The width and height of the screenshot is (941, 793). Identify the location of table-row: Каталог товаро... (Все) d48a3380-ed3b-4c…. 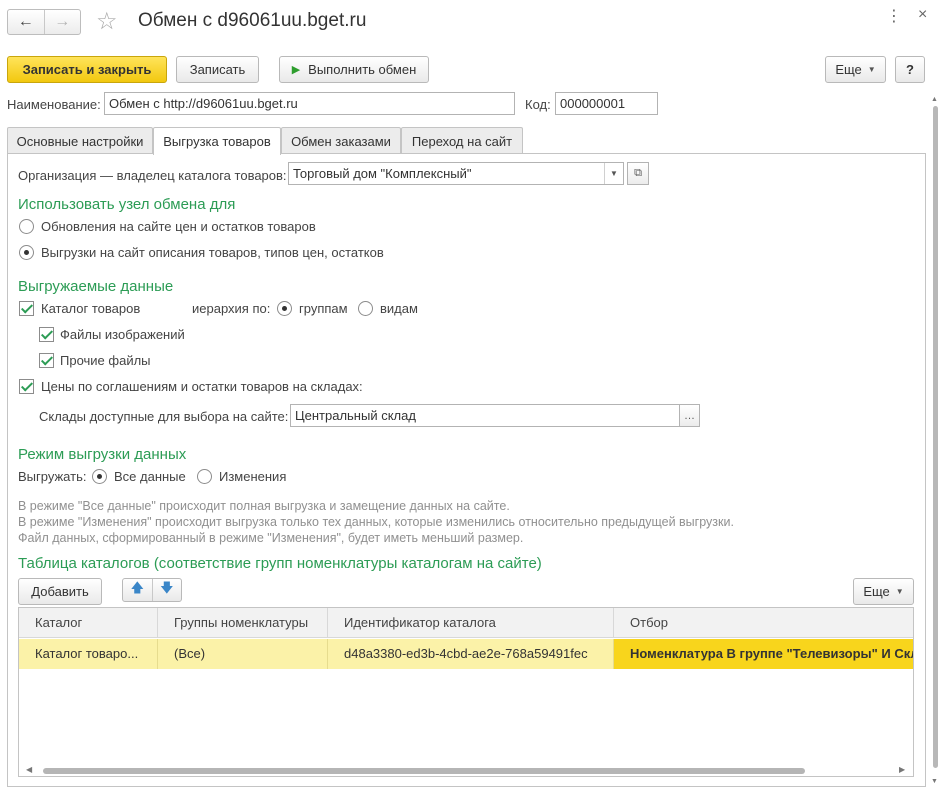
(466, 654).